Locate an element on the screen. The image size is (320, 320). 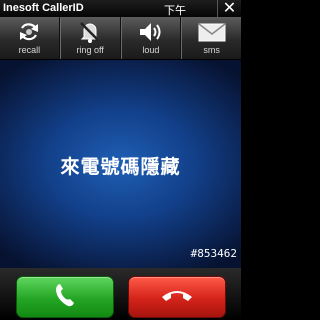
sms-label: sms is located at coordinates (211, 50).